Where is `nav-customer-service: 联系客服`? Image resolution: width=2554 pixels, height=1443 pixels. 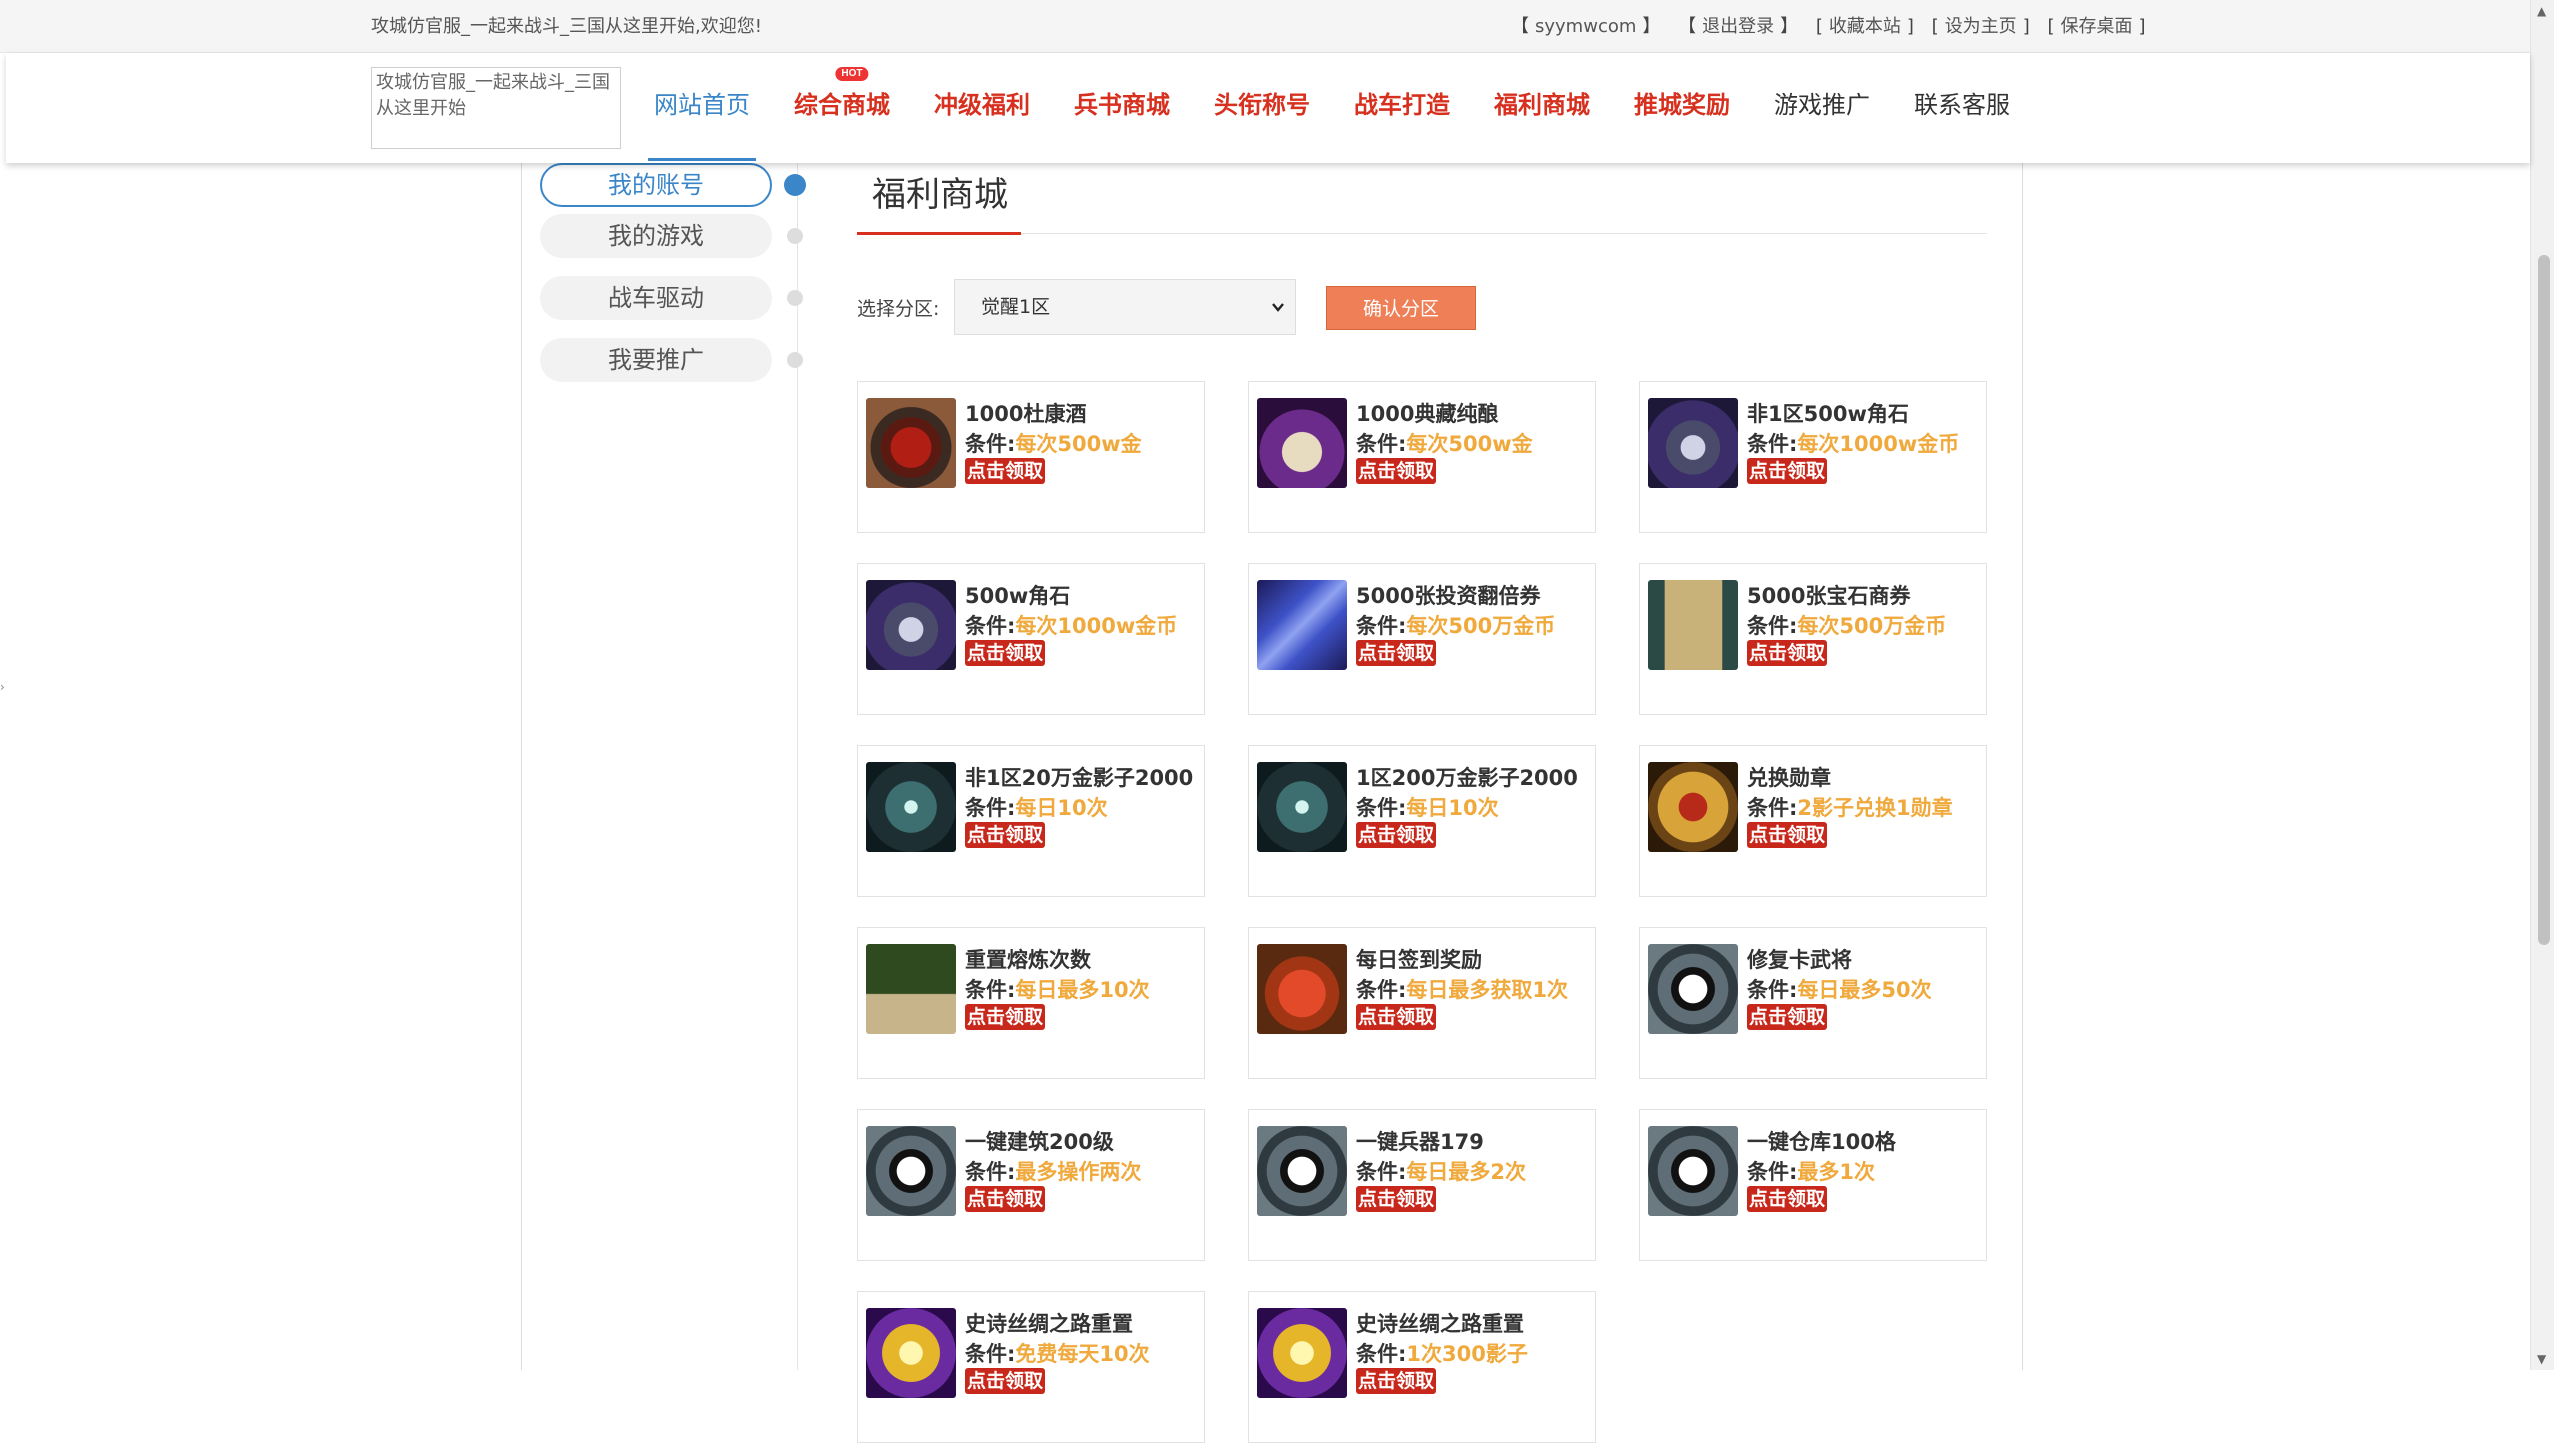 nav-customer-service: 联系客服 is located at coordinates (1962, 108).